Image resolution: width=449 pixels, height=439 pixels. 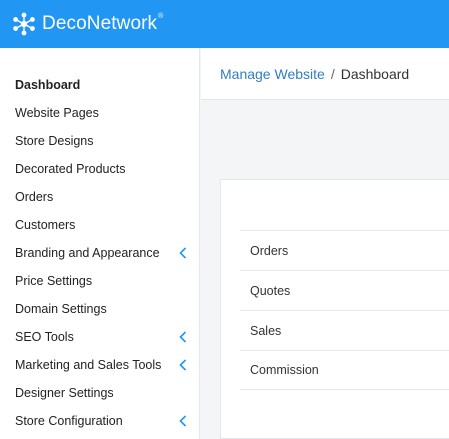 I want to click on sidebar-item-label: Store Designs, so click(x=54, y=141).